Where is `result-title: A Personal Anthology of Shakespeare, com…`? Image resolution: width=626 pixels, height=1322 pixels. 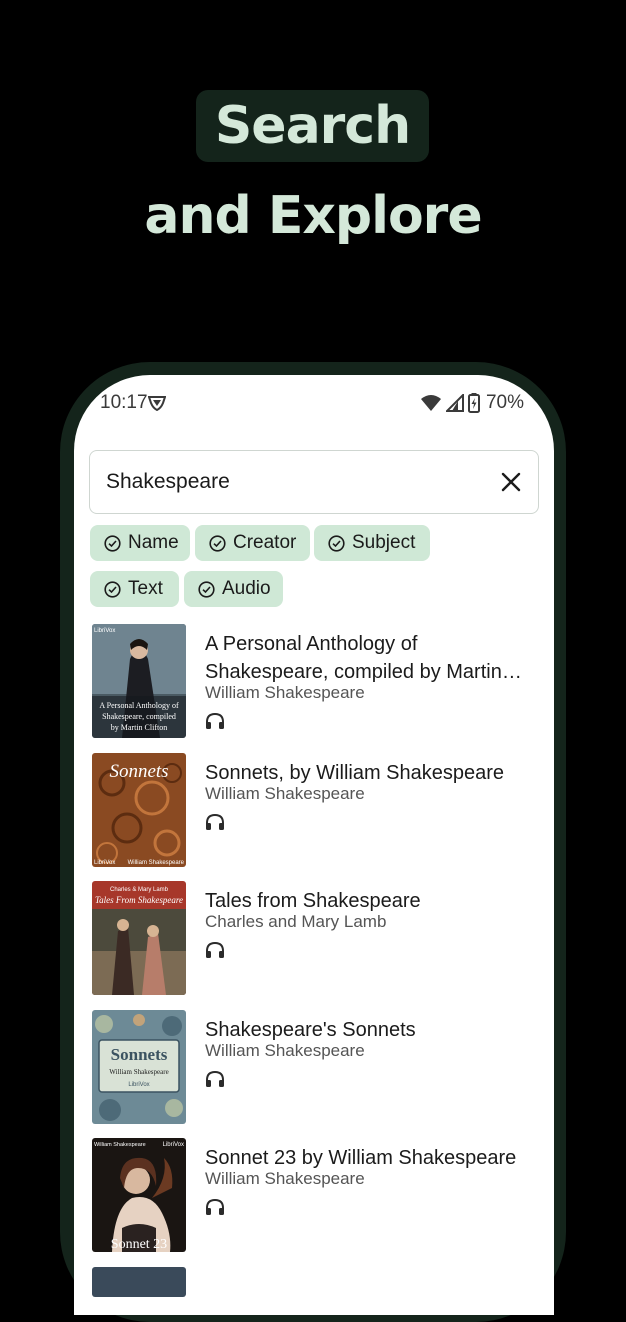
result-title: A Personal Anthology of Shakespeare, com… is located at coordinates (353, 658).